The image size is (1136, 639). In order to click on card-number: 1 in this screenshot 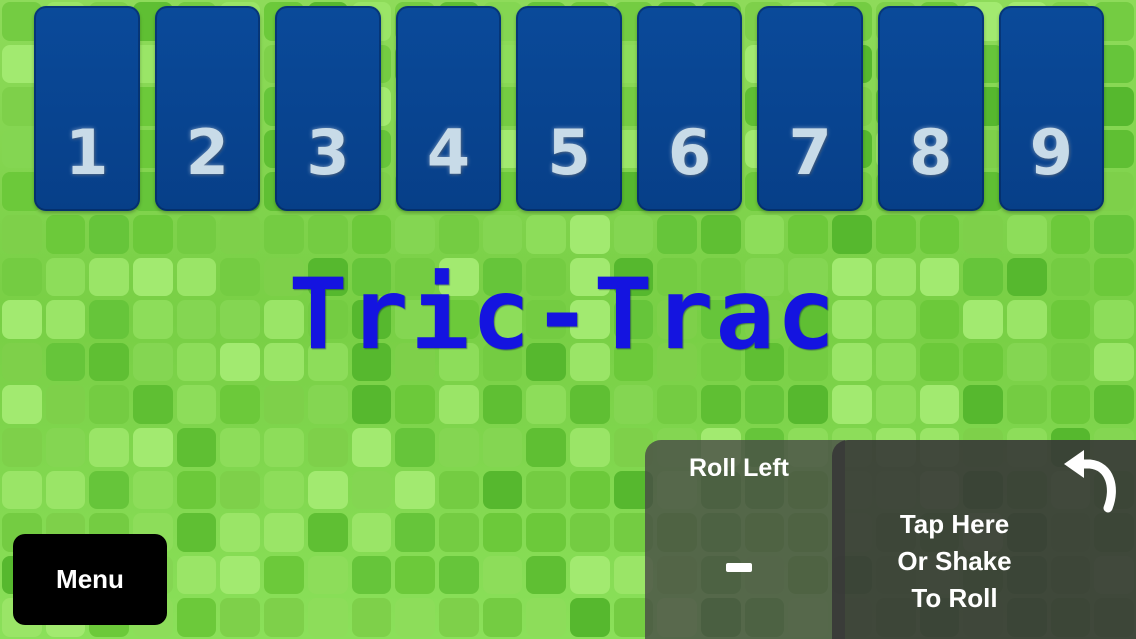, I will do `click(87, 152)`.